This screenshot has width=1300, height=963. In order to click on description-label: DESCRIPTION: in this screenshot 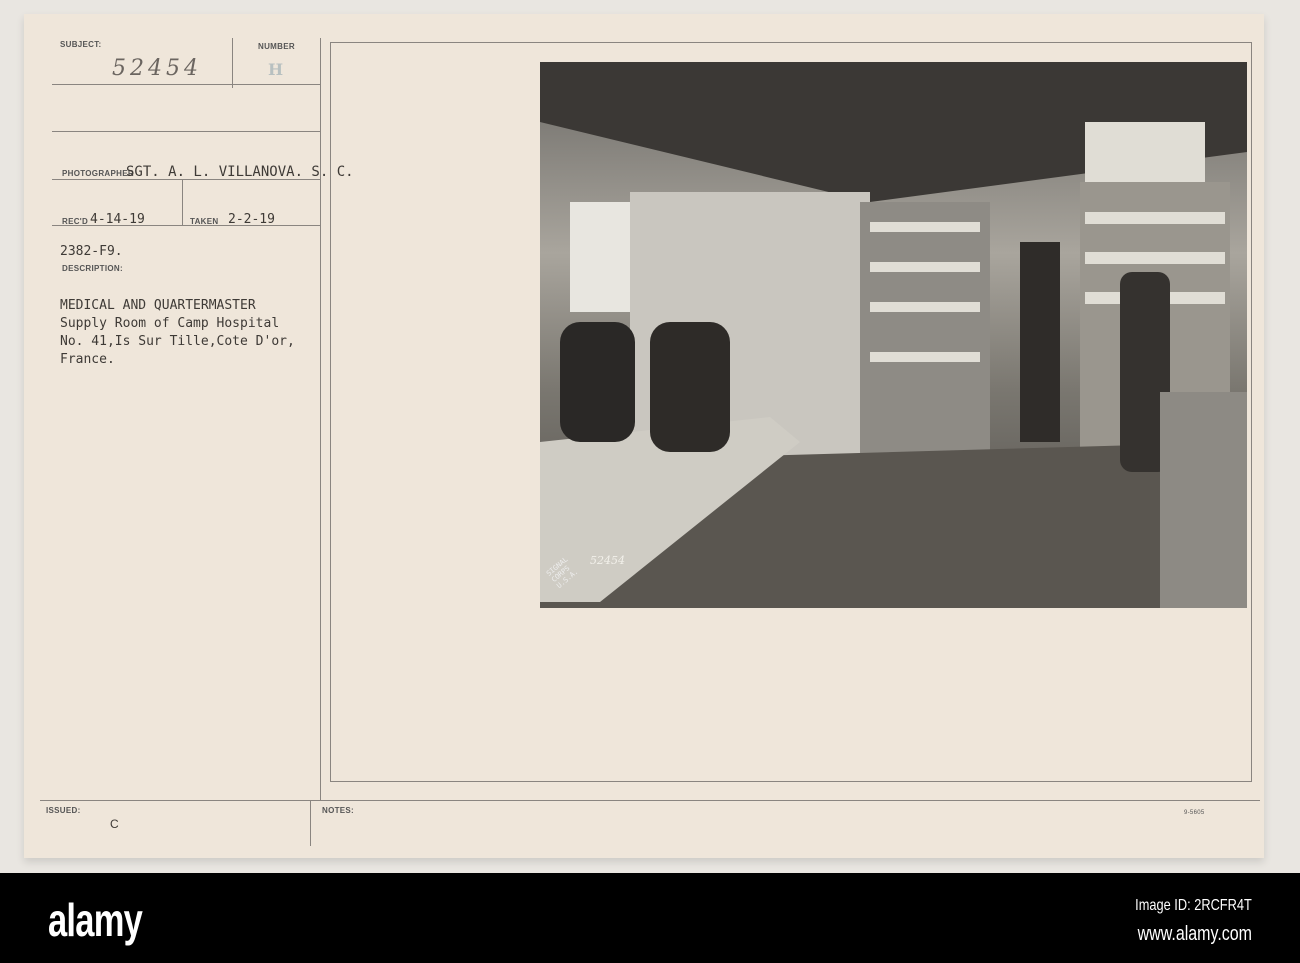, I will do `click(92, 268)`.